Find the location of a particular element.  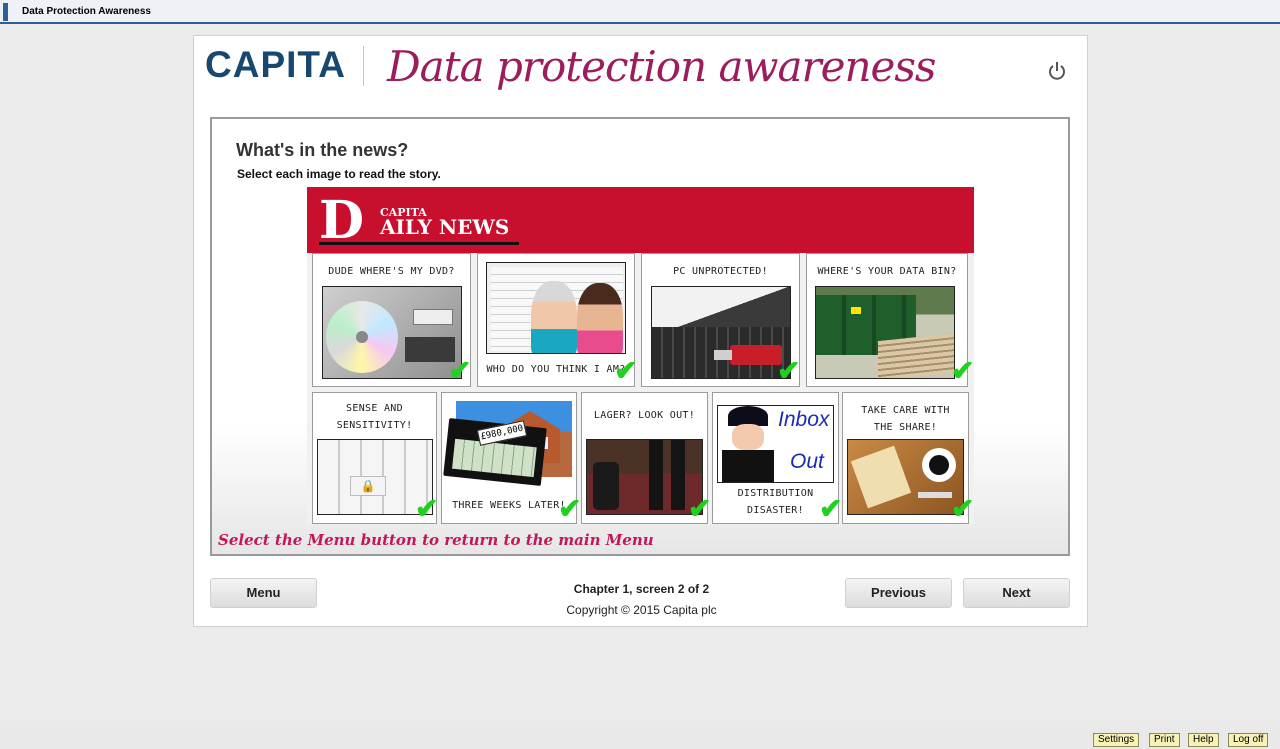

coffee is located at coordinates (939, 465).